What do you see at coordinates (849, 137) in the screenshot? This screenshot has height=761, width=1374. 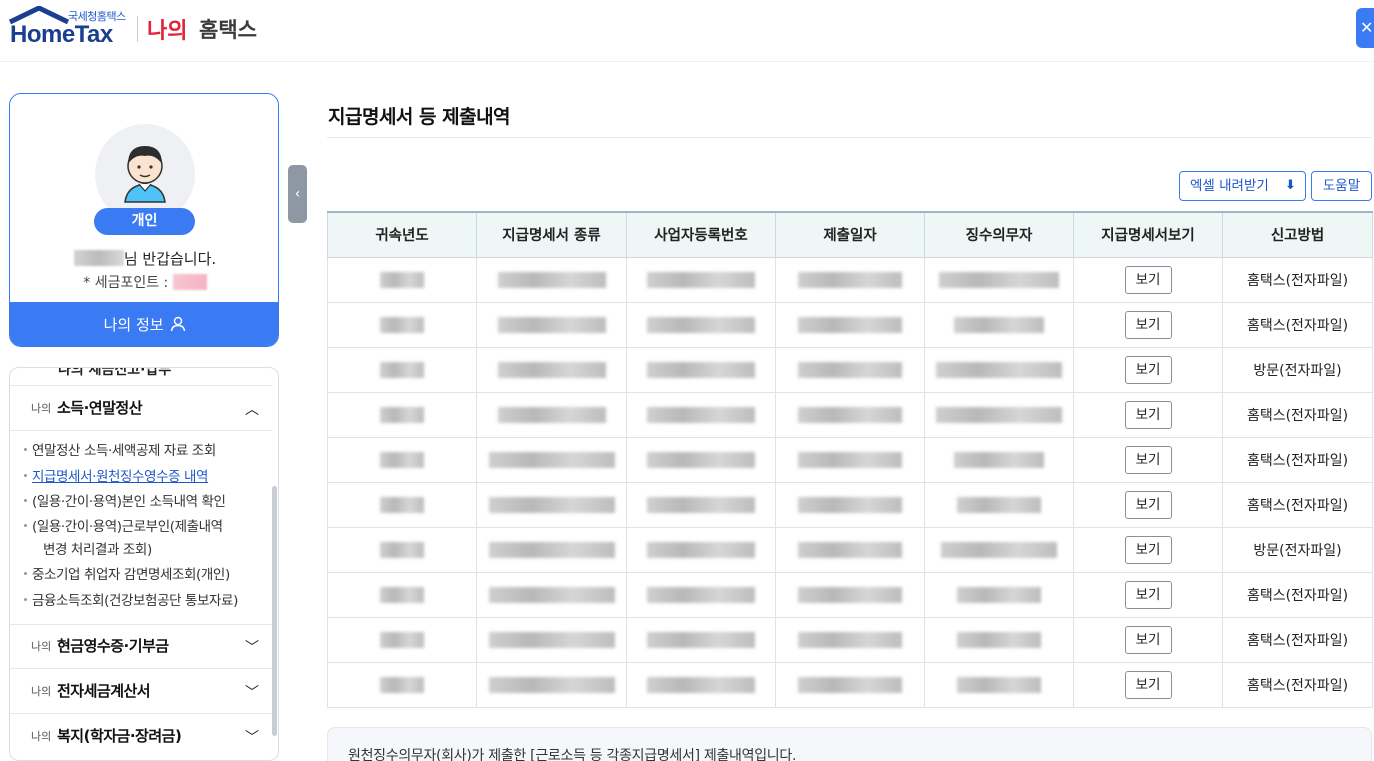 I see `title-divider` at bounding box center [849, 137].